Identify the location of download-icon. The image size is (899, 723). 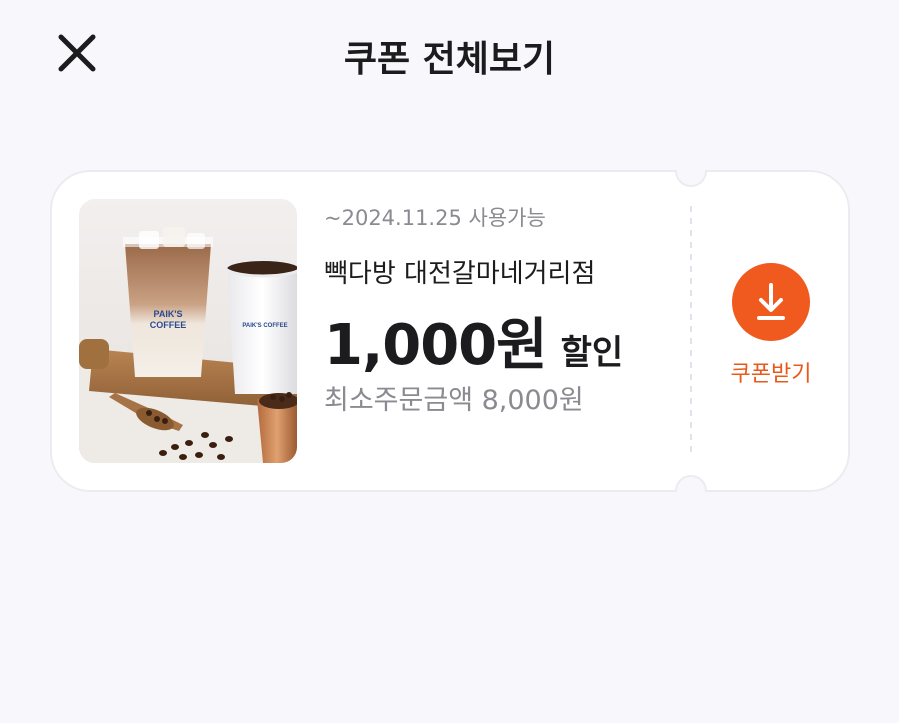
(771, 301).